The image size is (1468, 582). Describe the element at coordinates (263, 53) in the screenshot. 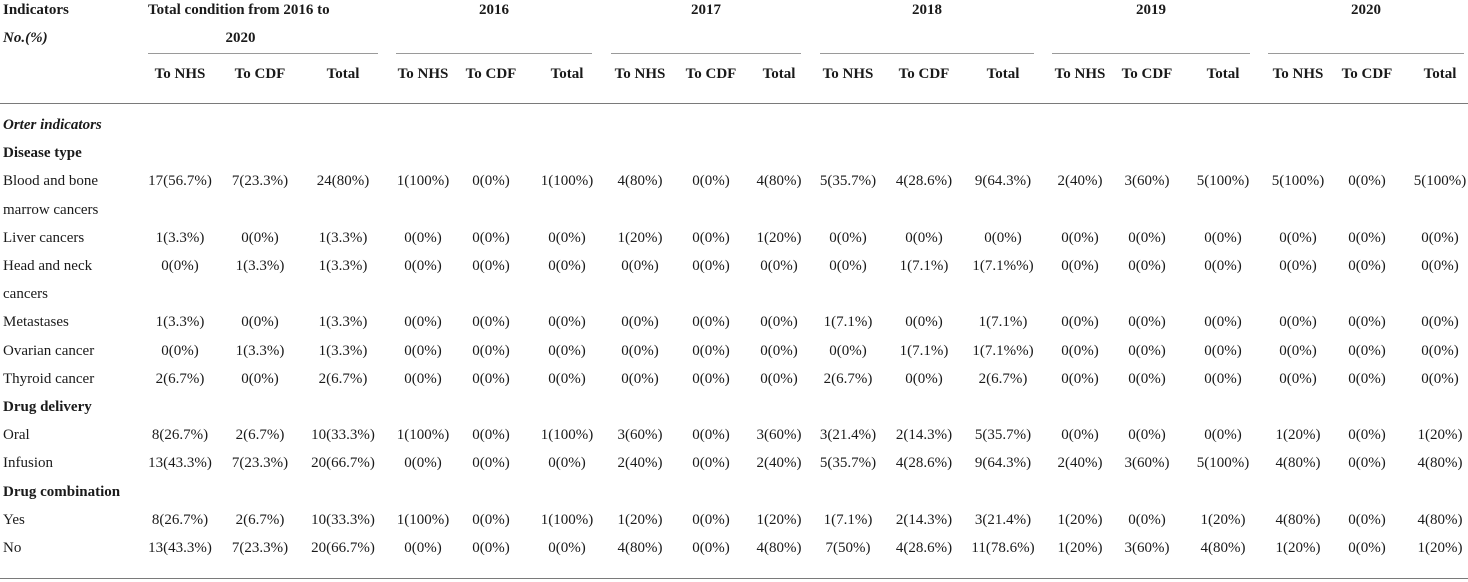

I see `group-rule-total` at that location.